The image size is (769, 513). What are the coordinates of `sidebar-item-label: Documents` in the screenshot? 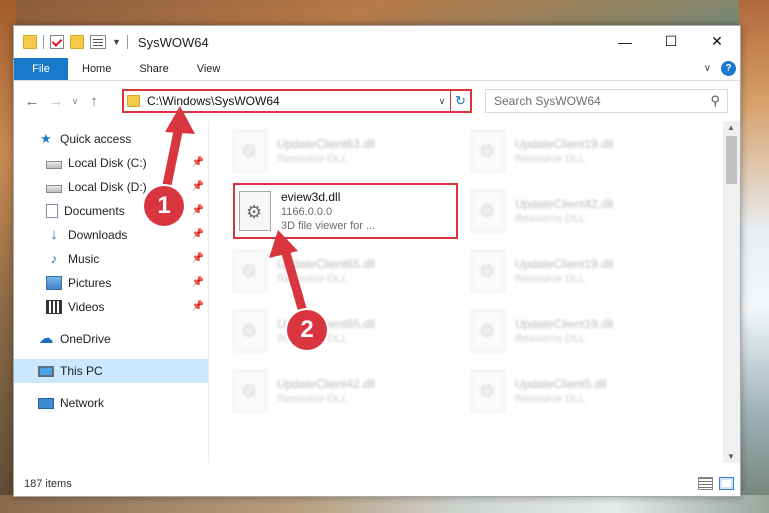 It's located at (94, 211).